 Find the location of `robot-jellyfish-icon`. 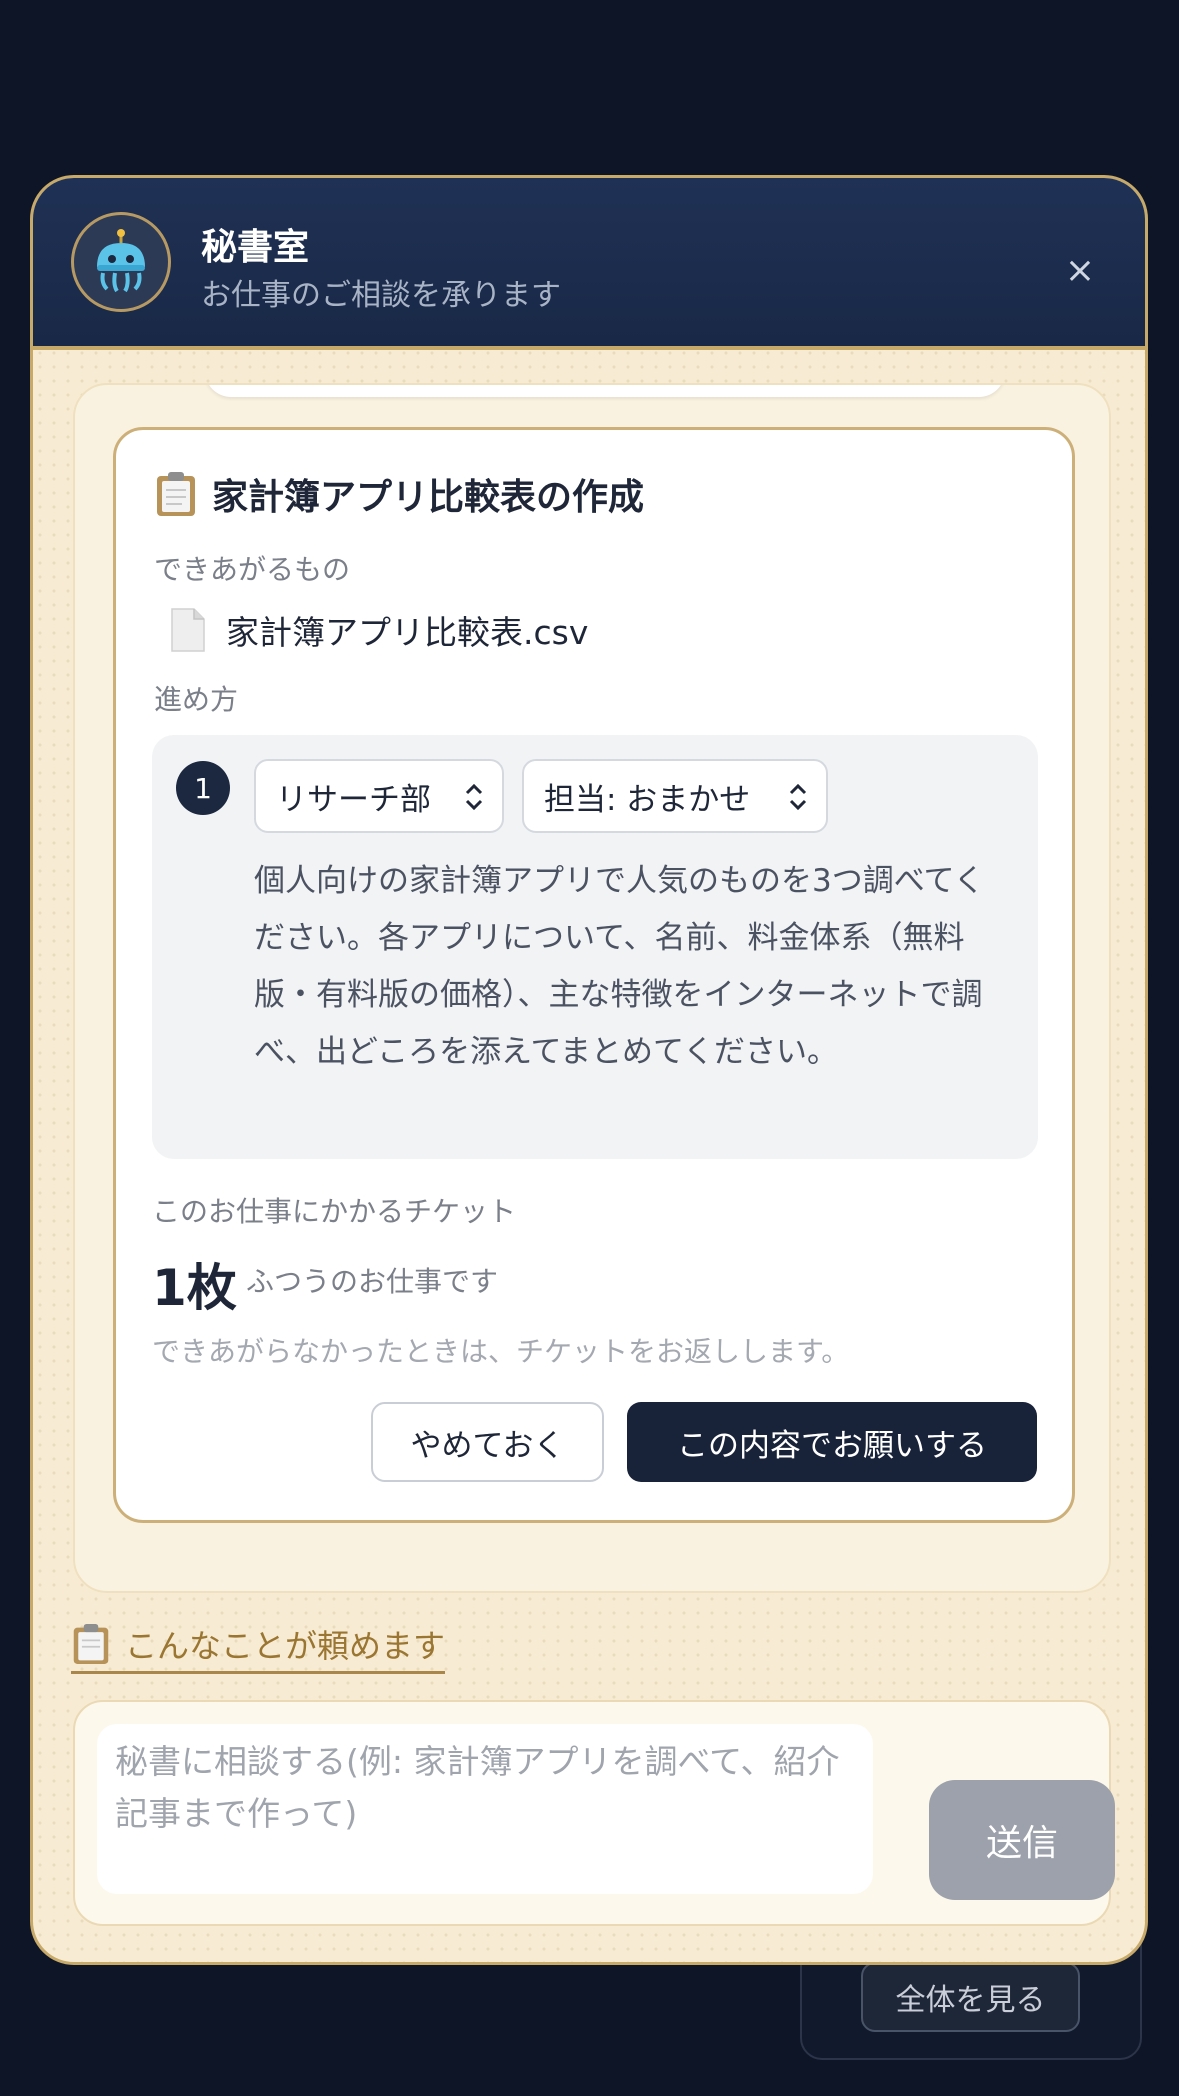

robot-jellyfish-icon is located at coordinates (121, 261).